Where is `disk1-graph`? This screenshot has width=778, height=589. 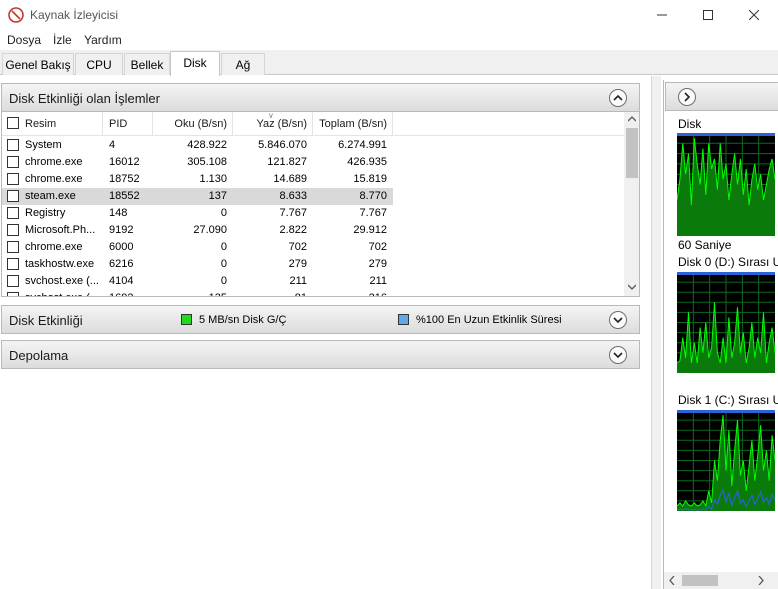
disk1-graph is located at coordinates (726, 460).